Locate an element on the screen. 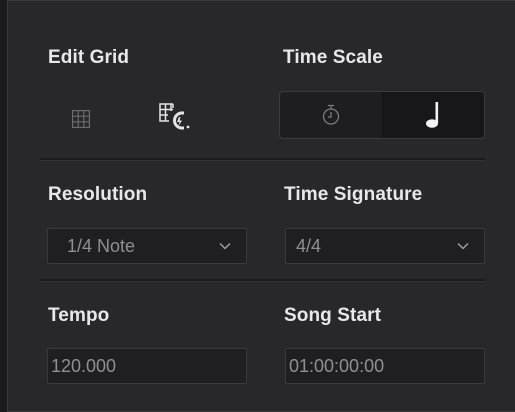 Image resolution: width=515 pixels, height=412 pixels. tempo-value: 120.000 is located at coordinates (84, 365).